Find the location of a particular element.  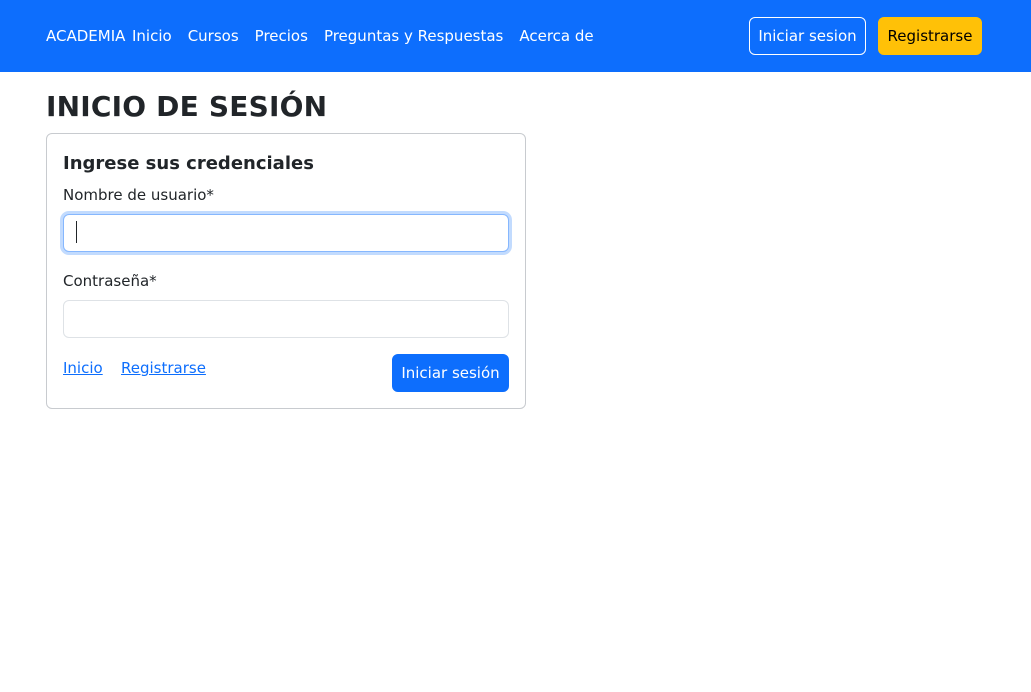

brand-logo-link: ACADEMIA is located at coordinates (85, 36).